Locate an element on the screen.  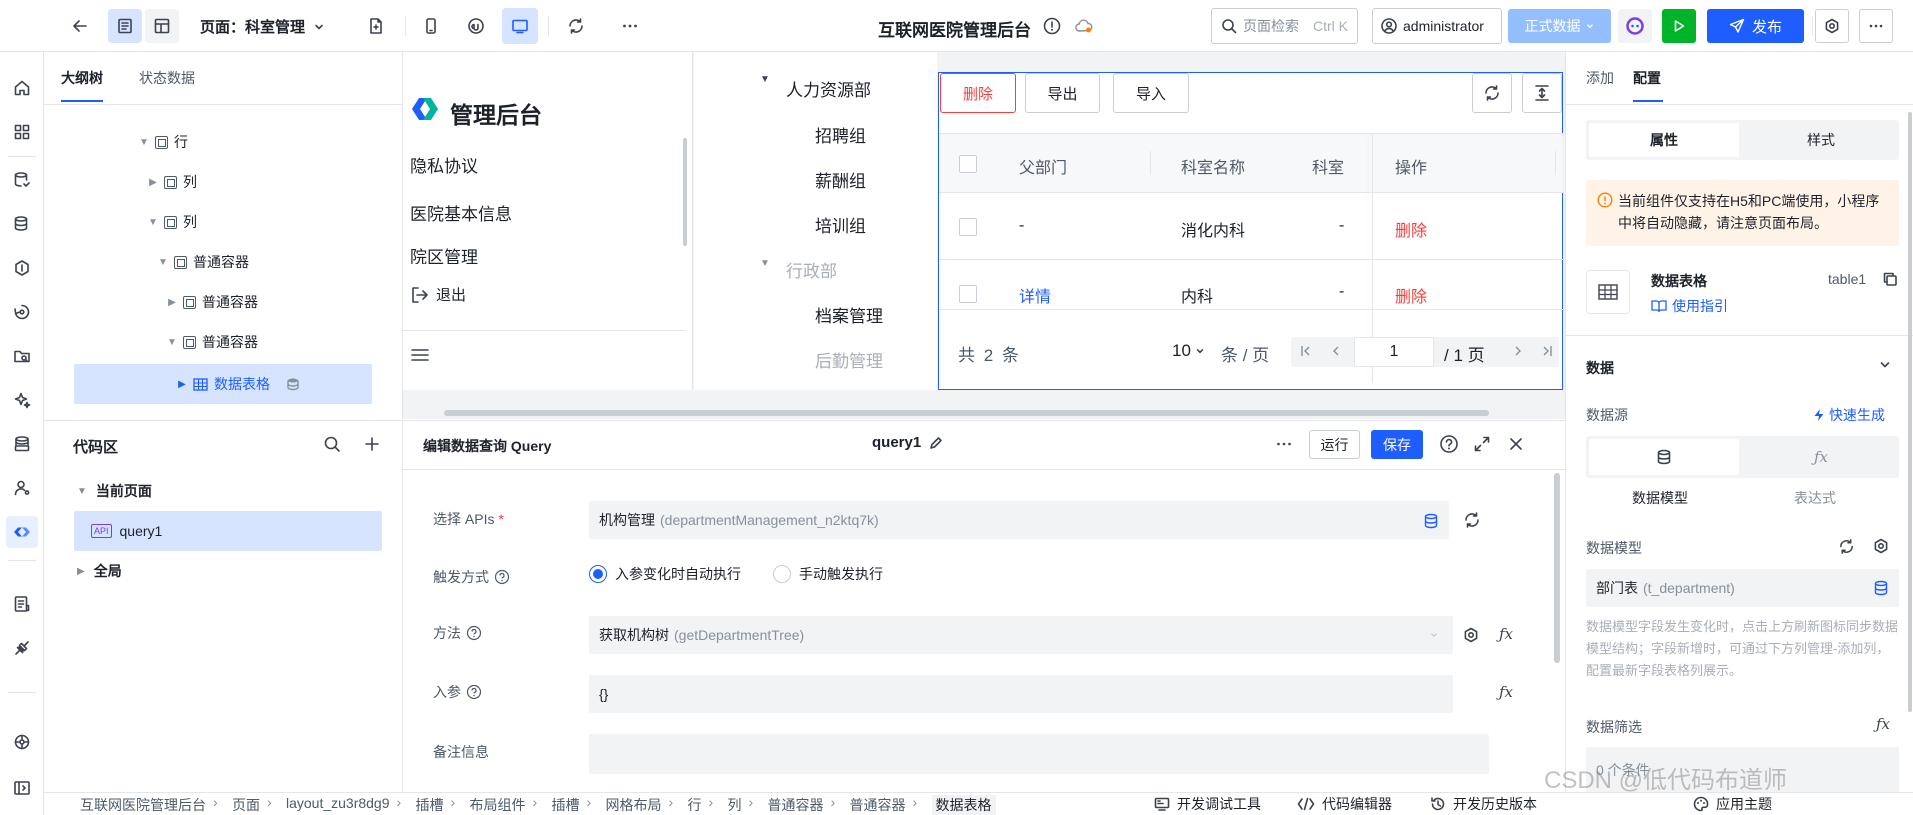
page-size-select: 10 is located at coordinates (1188, 351).